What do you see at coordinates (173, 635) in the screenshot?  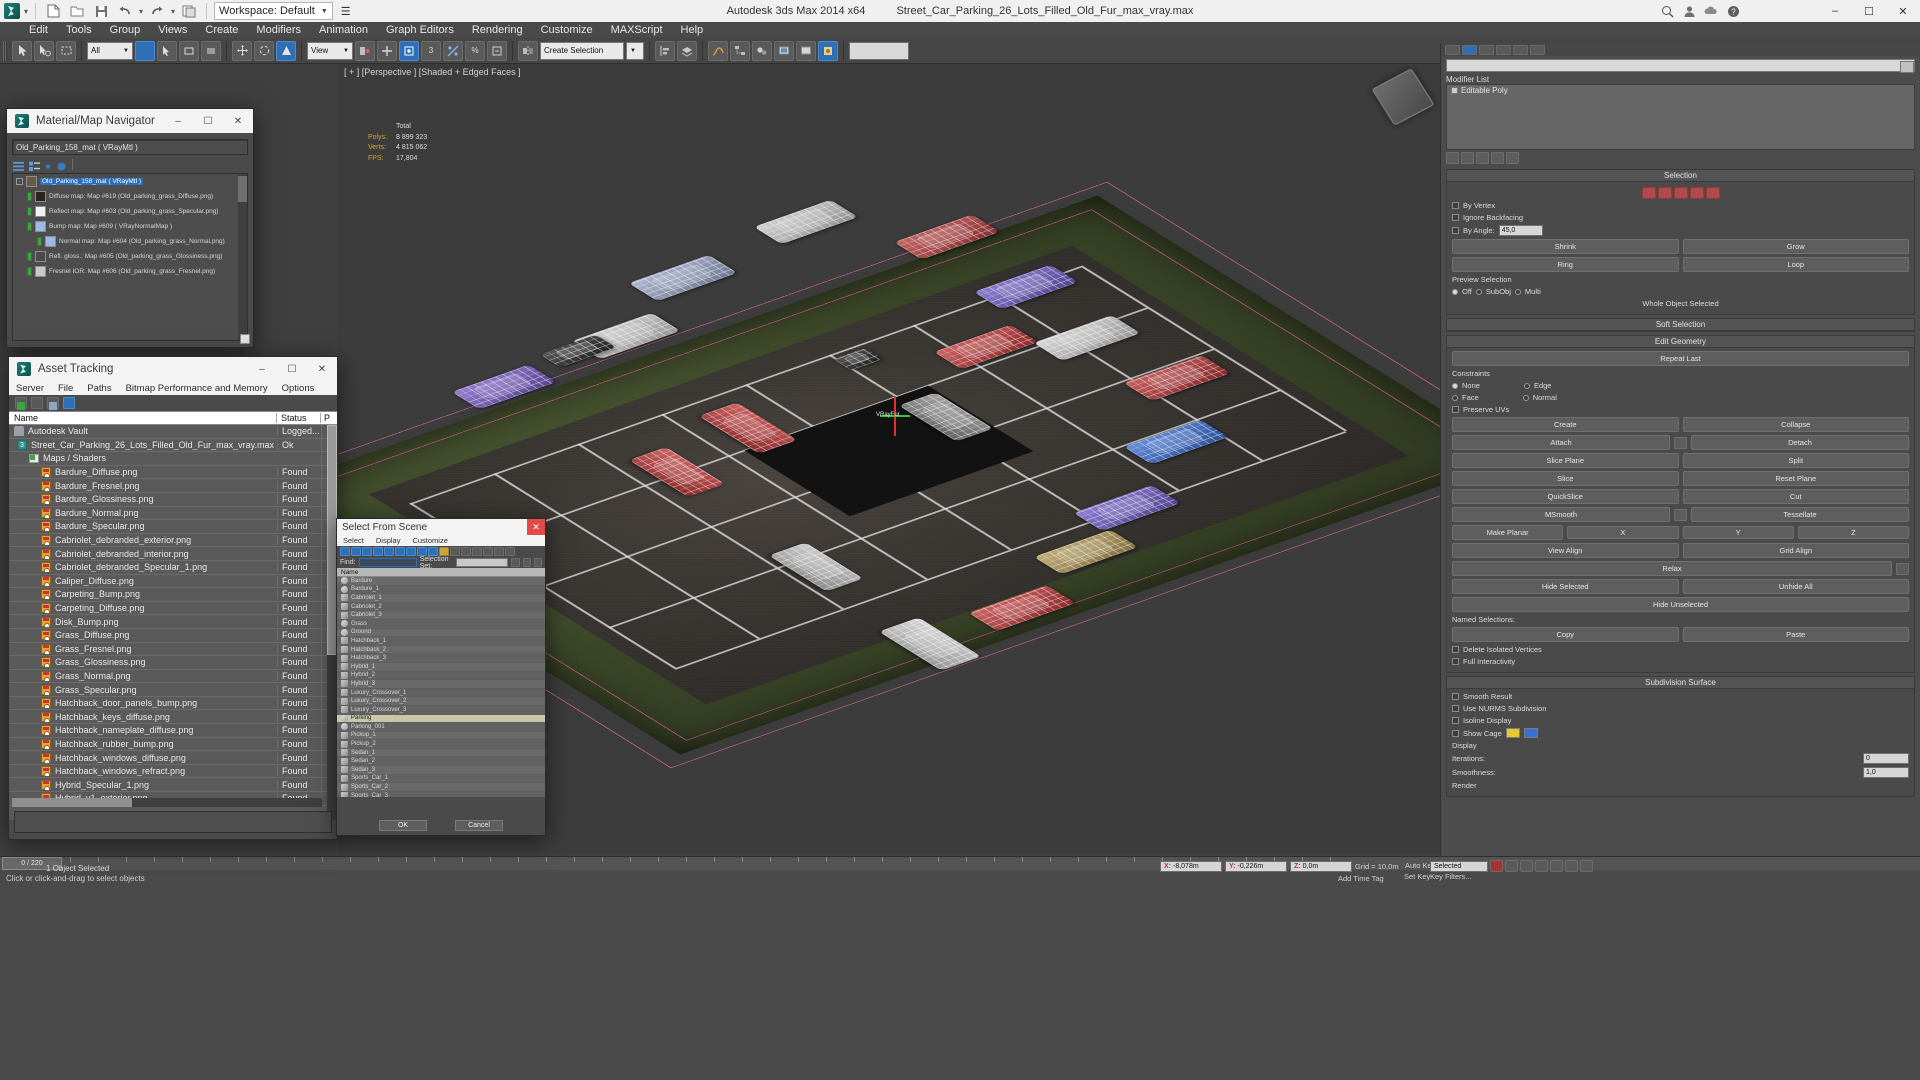 I see `table-row: Grass_Diffuse.png Found` at bounding box center [173, 635].